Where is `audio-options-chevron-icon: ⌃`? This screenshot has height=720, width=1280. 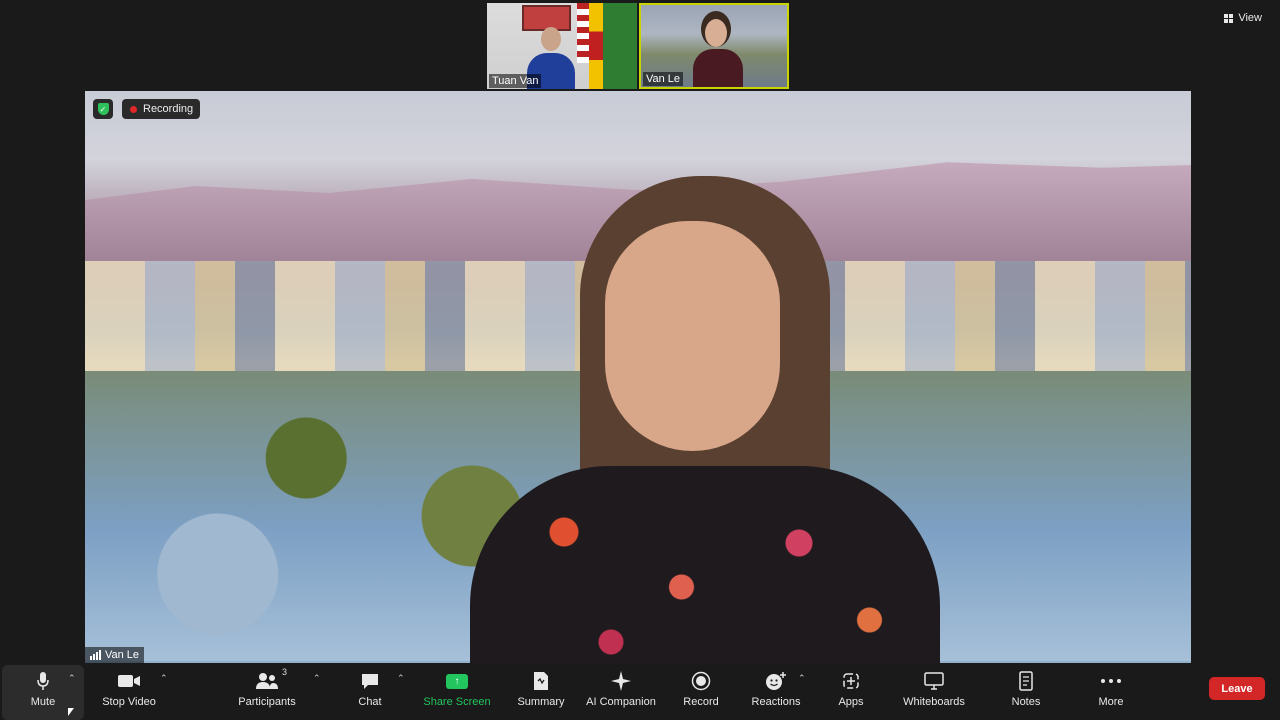
audio-options-chevron-icon: ⌃ is located at coordinates (72, 678).